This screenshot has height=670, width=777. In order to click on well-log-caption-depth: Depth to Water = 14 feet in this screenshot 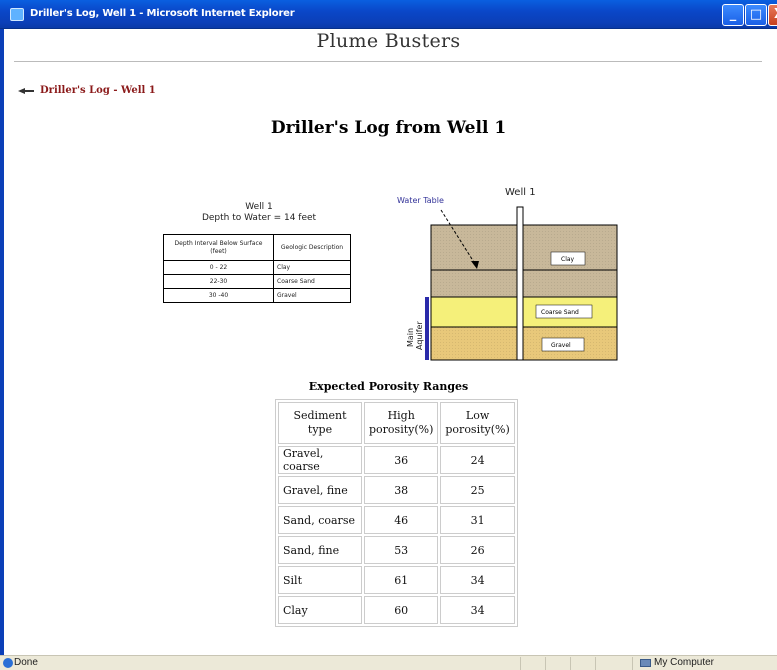, I will do `click(259, 218)`.